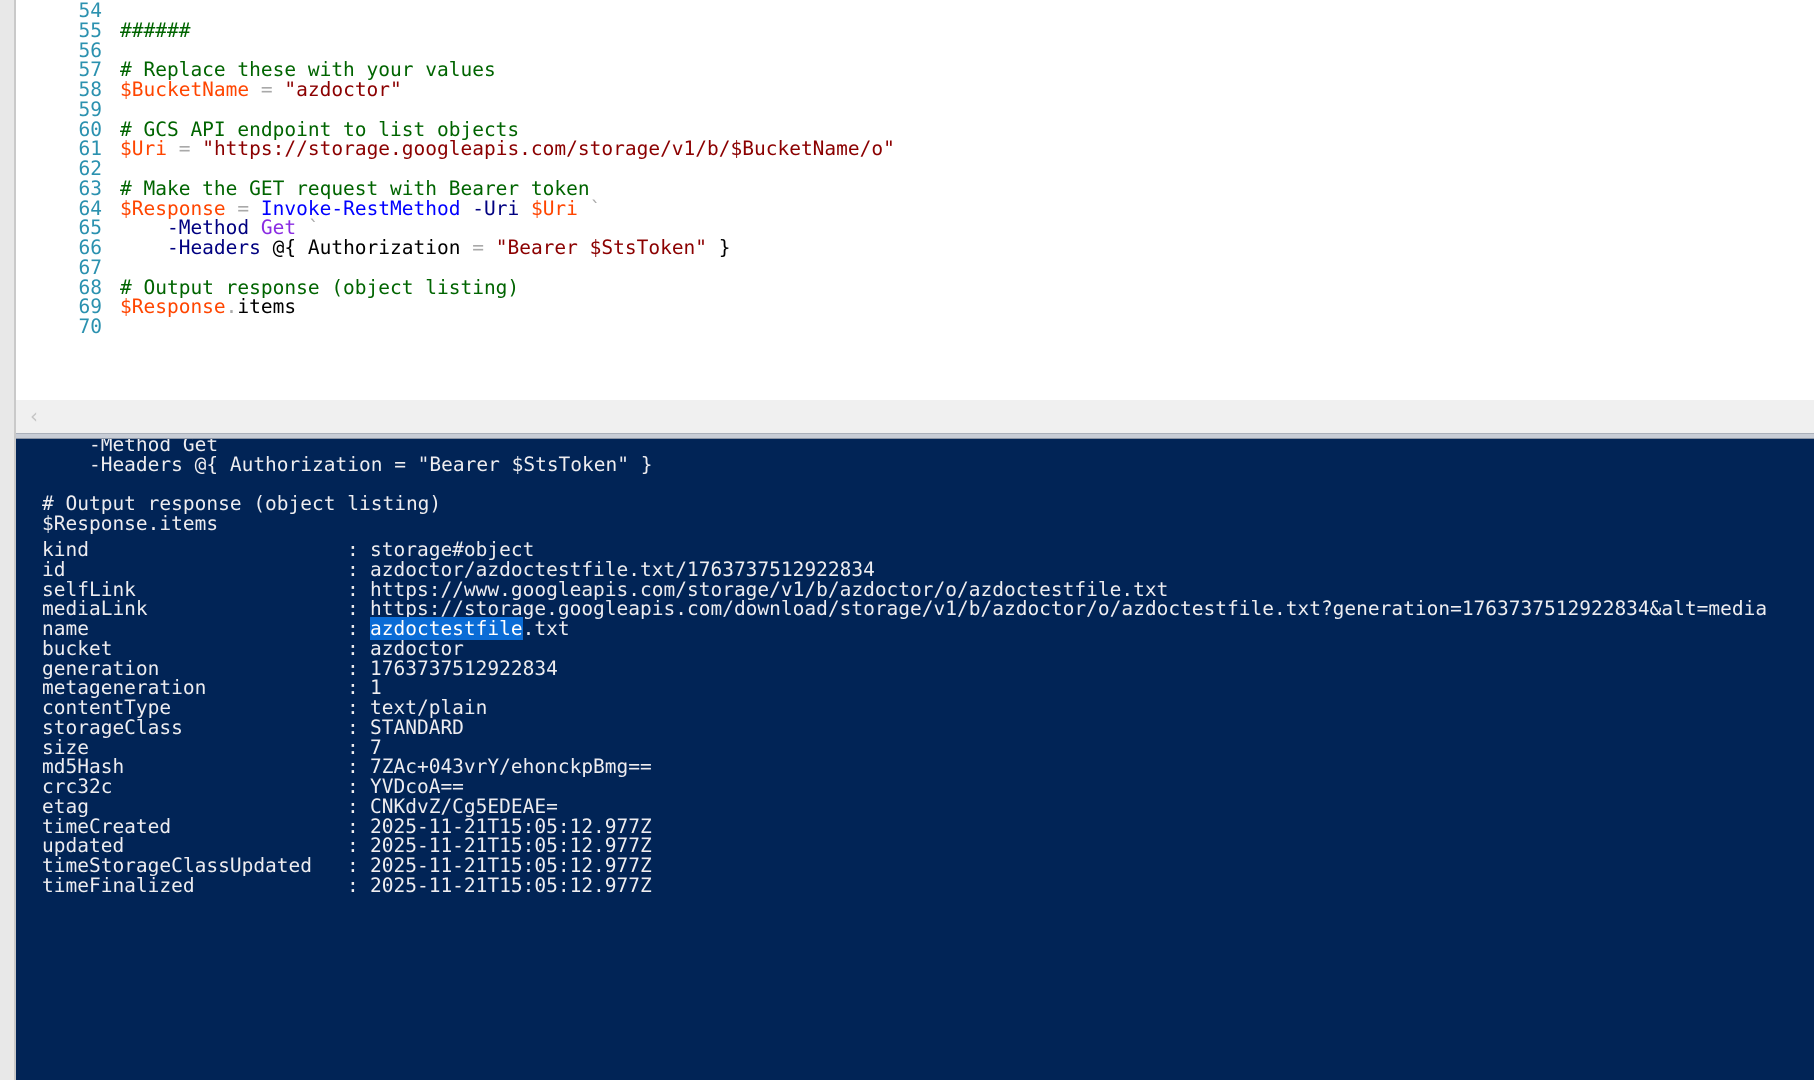  What do you see at coordinates (464, 668) in the screenshot?
I see `property-value: 1763737512922834` at bounding box center [464, 668].